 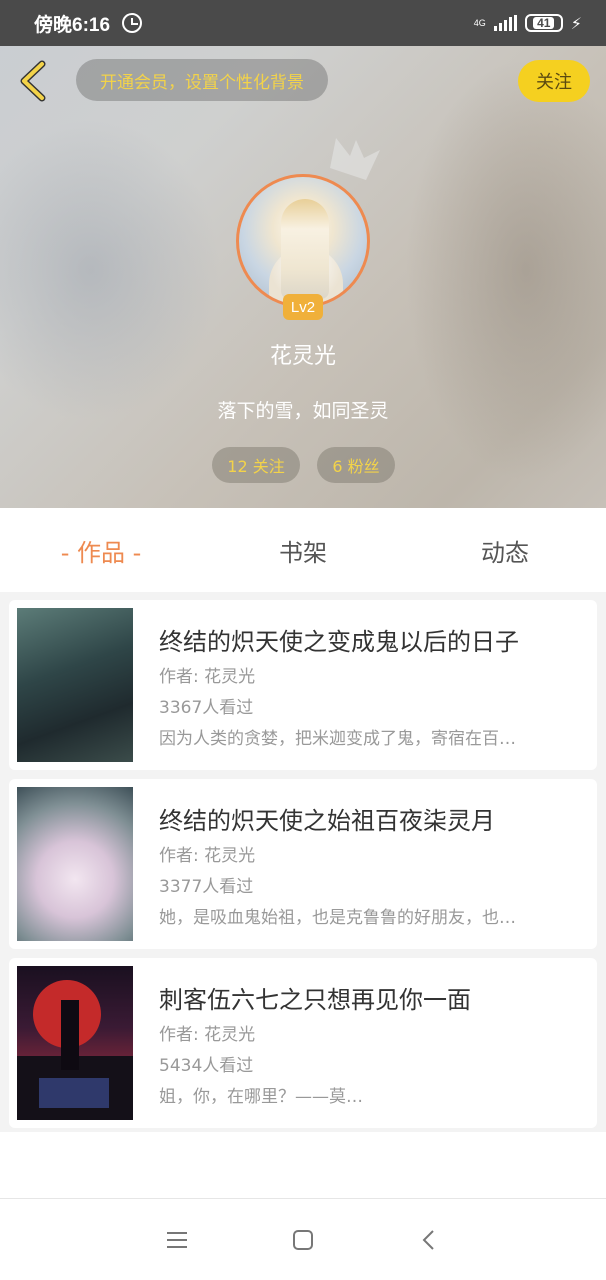 I want to click on system-nav-bar, so click(x=303, y=1239).